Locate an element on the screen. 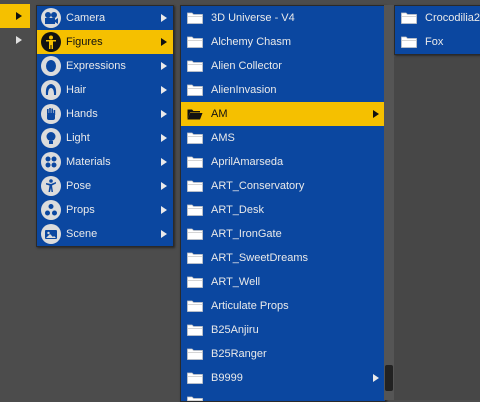 The width and height of the screenshot is (480, 402). folder-item: B25Anjiru is located at coordinates (283, 330).